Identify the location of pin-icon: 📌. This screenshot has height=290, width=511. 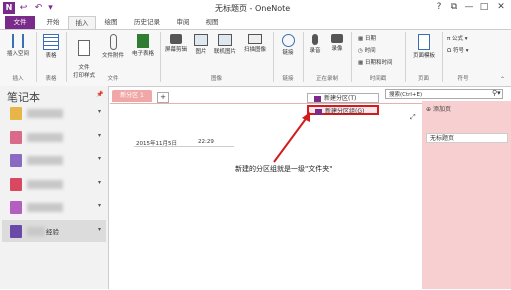
(99, 94).